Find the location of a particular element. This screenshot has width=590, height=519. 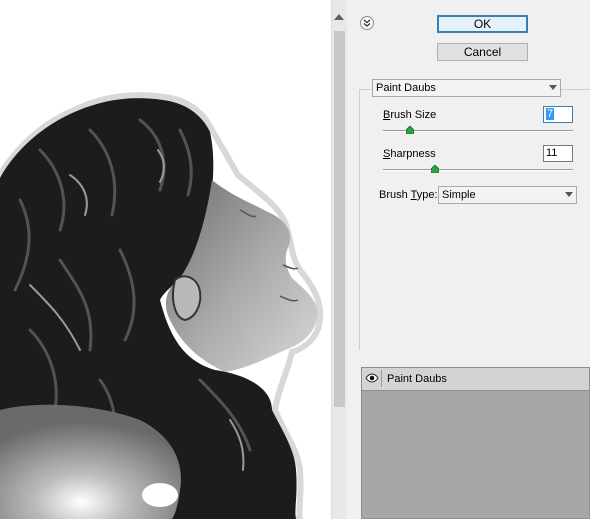

sharpness-slider-thumb is located at coordinates (435, 169).